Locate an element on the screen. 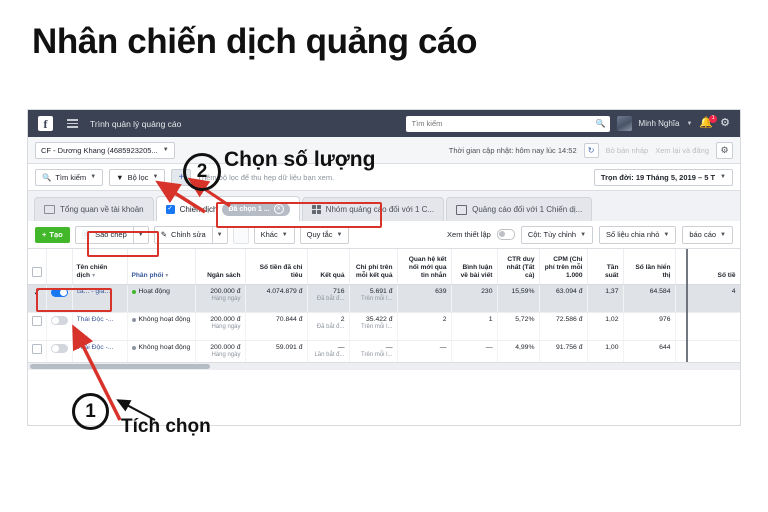 This screenshot has width=768, height=512. discard-draft-button: Bỏ bản nháp is located at coordinates (627, 150).